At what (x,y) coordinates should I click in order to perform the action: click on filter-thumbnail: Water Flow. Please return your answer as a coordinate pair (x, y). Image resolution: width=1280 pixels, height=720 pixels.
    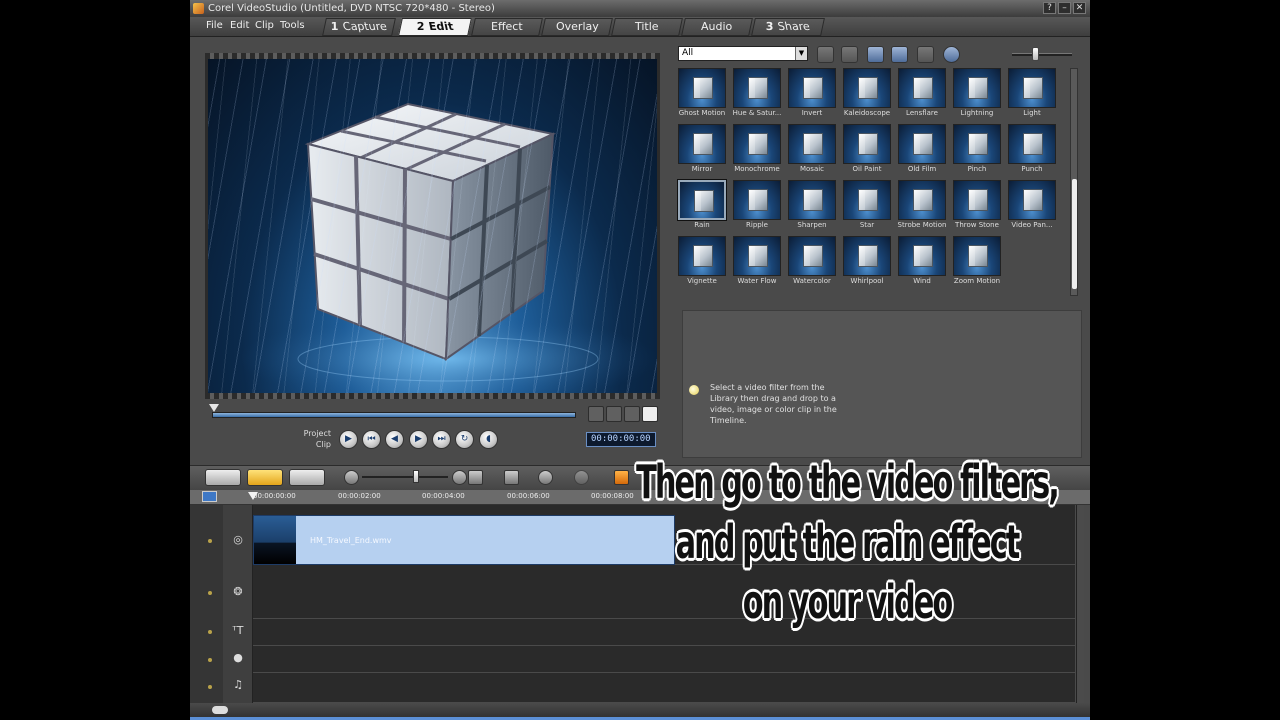
    Looking at the image, I should click on (757, 264).